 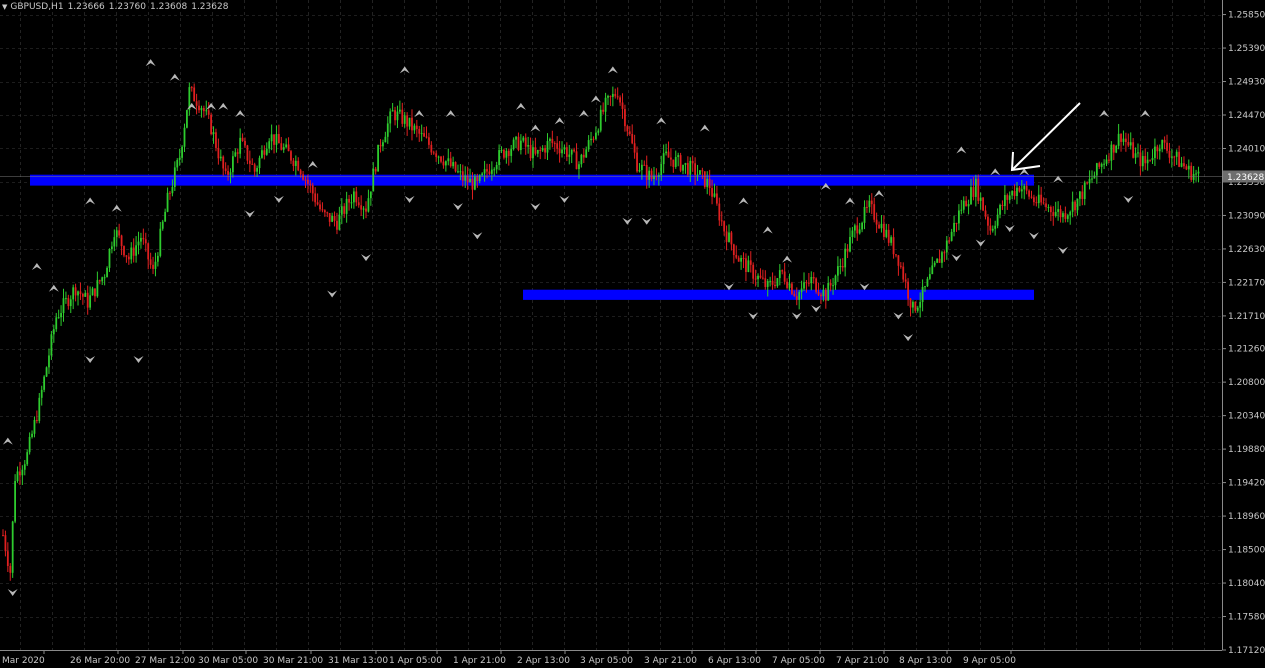 What do you see at coordinates (1246, 551) in the screenshot?
I see `price-tick-label: 1.18500` at bounding box center [1246, 551].